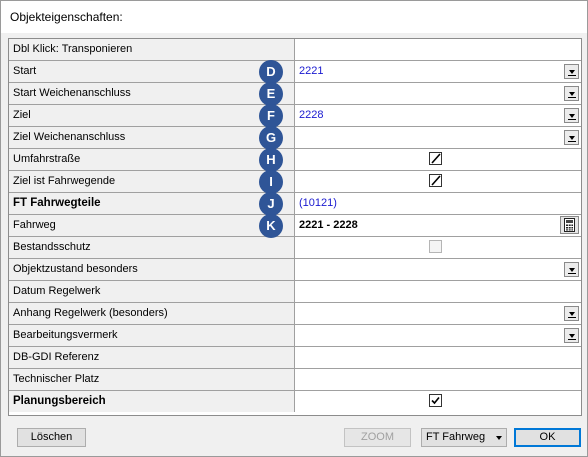  Describe the element at coordinates (271, 204) in the screenshot. I see `step-badge: J` at that location.